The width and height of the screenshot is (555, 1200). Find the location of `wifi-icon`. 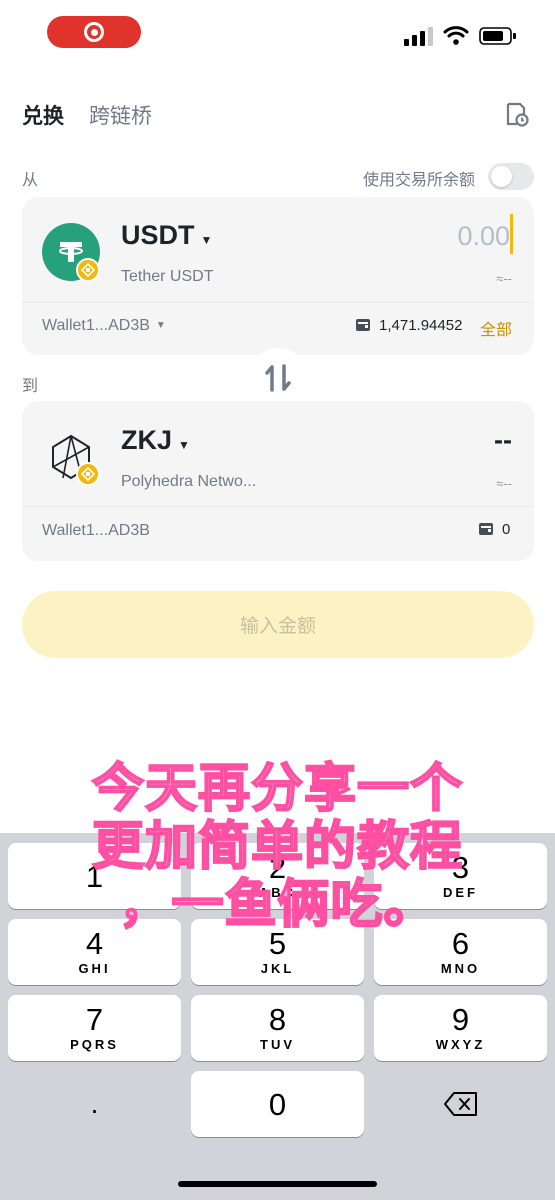

wifi-icon is located at coordinates (456, 35).